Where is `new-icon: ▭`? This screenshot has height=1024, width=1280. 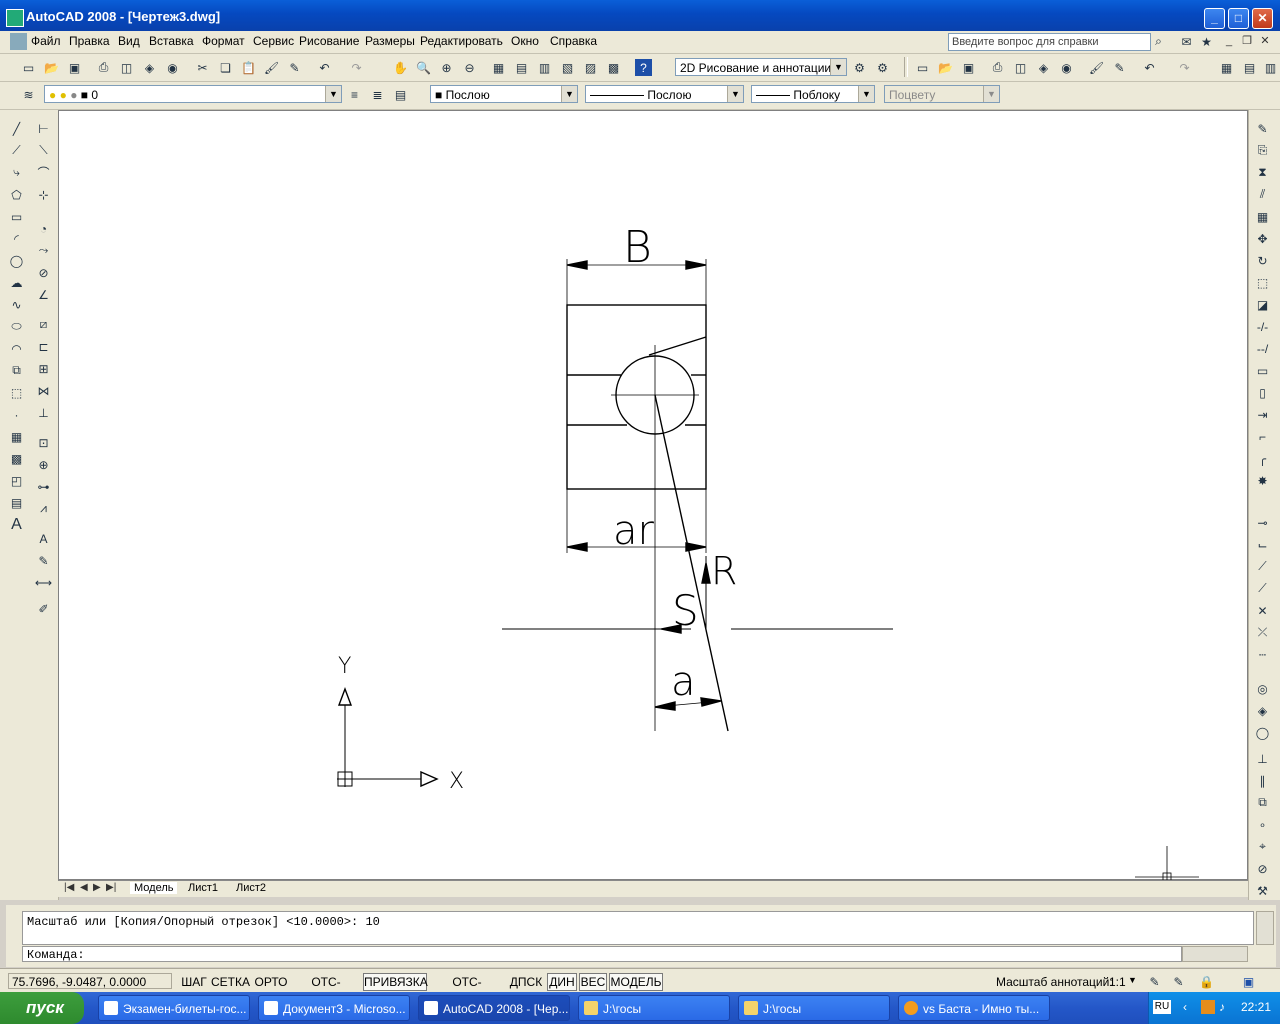
new-icon: ▭ is located at coordinates (922, 67).